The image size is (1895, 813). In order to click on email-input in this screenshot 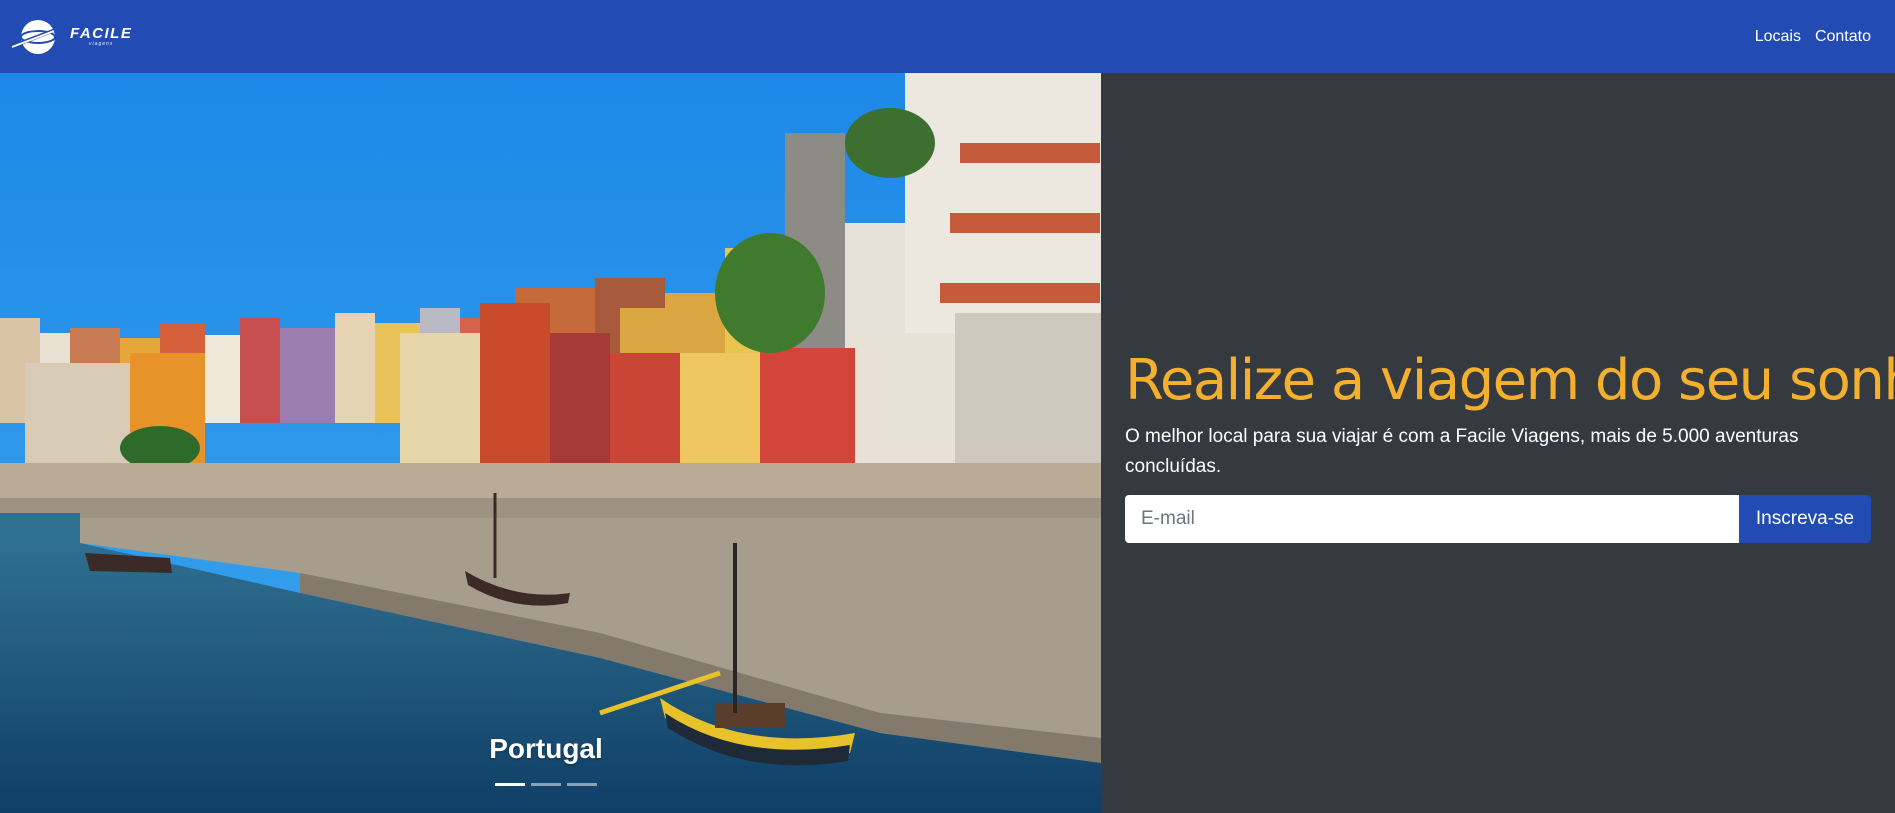, I will do `click(1432, 519)`.